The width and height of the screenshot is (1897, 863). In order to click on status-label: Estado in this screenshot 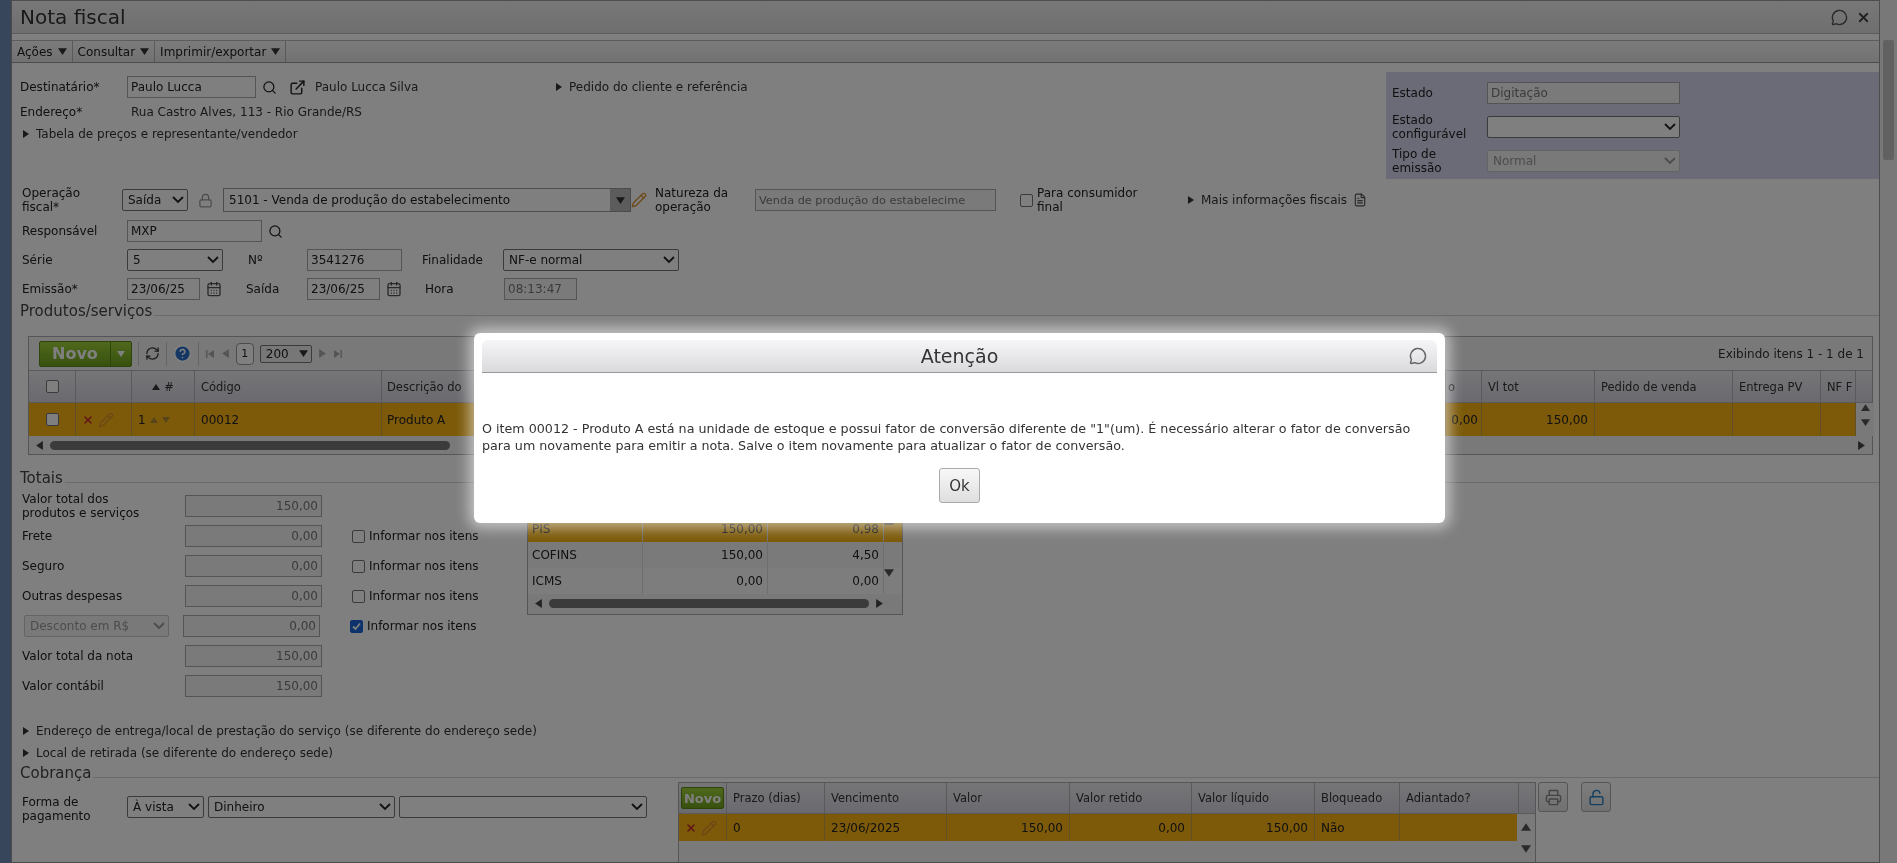, I will do `click(1413, 92)`.